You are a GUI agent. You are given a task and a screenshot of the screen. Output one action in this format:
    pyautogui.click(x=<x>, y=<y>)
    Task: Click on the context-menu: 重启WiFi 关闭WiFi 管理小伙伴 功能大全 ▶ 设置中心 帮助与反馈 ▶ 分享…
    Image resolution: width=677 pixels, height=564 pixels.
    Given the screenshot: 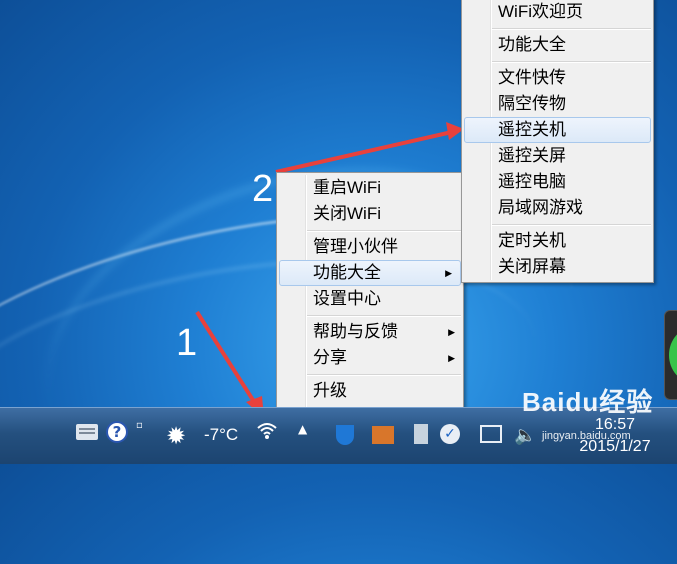 What is the action you would take?
    pyautogui.click(x=370, y=302)
    